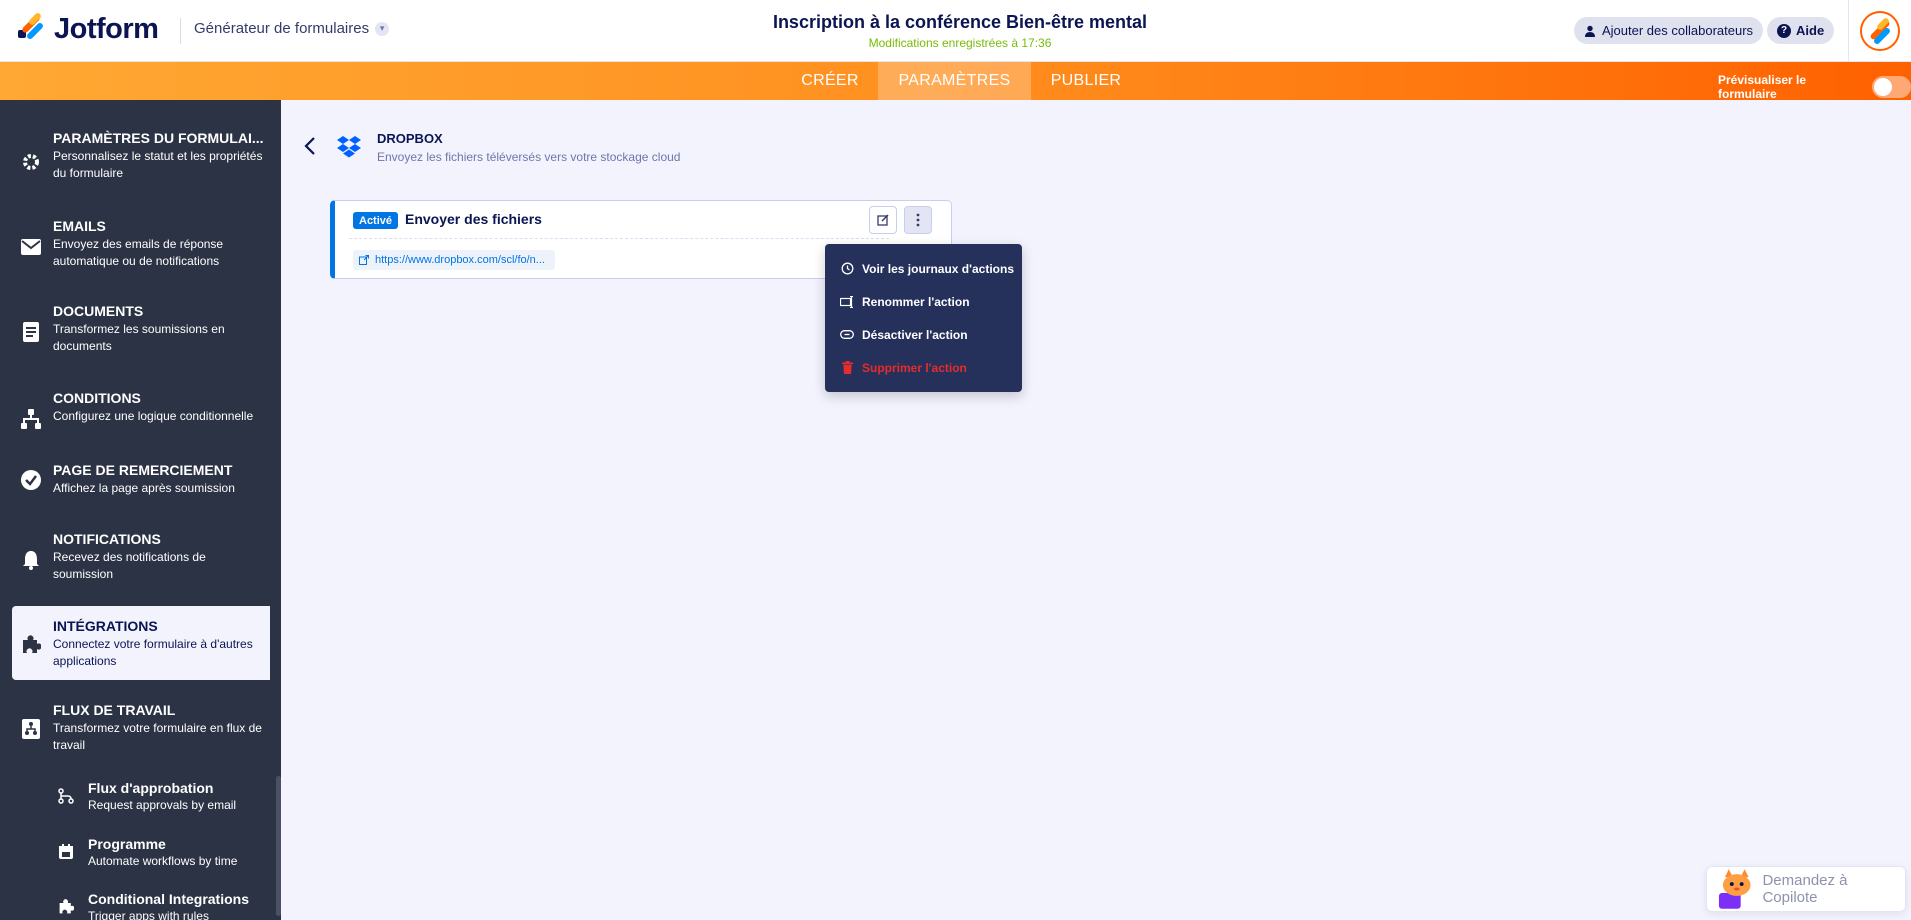 The height and width of the screenshot is (920, 1911). I want to click on menu-item-view-logs: Voir les journaux d'actions, so click(923, 268).